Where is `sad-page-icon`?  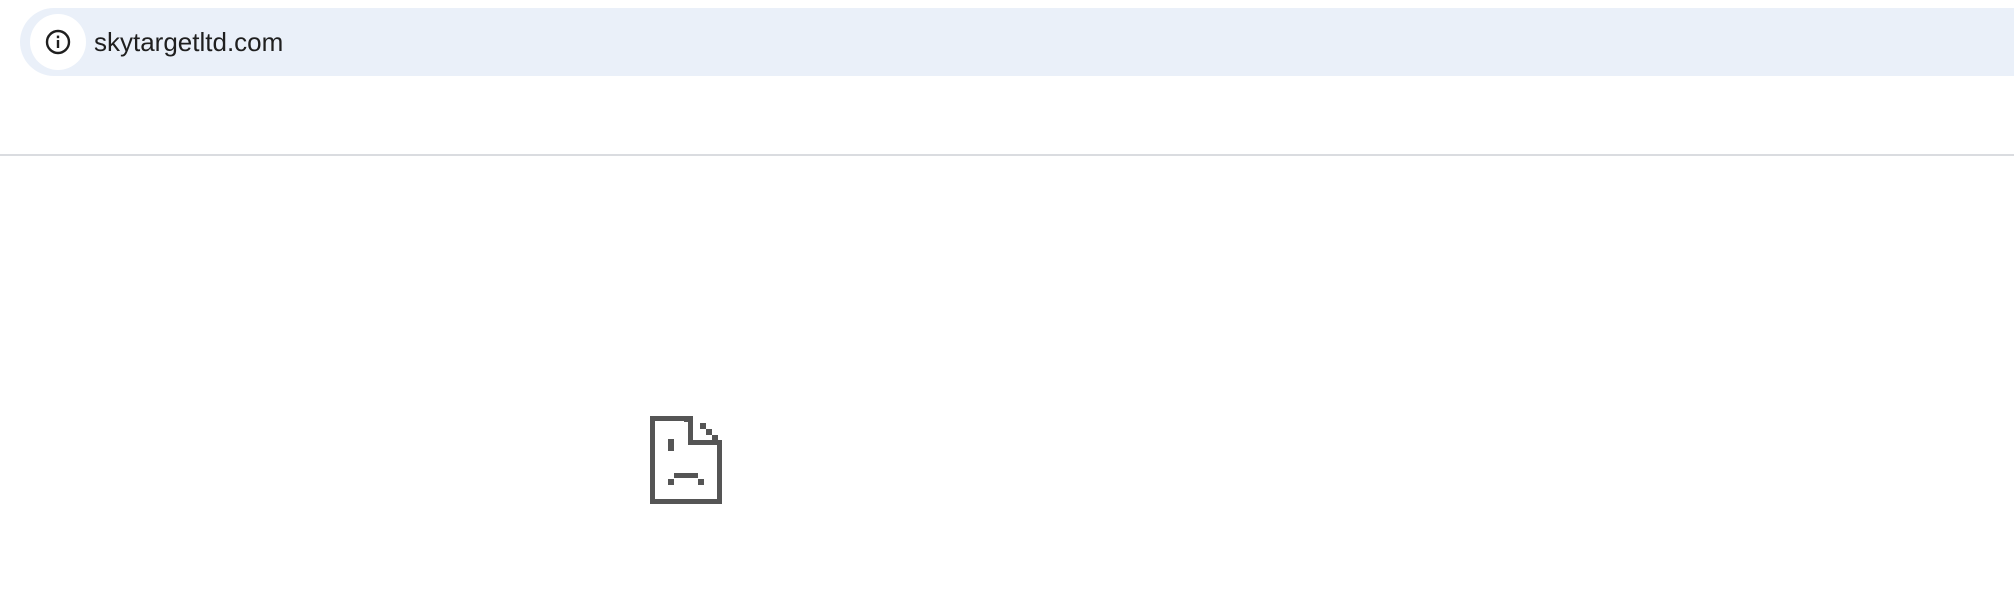 sad-page-icon is located at coordinates (686, 460).